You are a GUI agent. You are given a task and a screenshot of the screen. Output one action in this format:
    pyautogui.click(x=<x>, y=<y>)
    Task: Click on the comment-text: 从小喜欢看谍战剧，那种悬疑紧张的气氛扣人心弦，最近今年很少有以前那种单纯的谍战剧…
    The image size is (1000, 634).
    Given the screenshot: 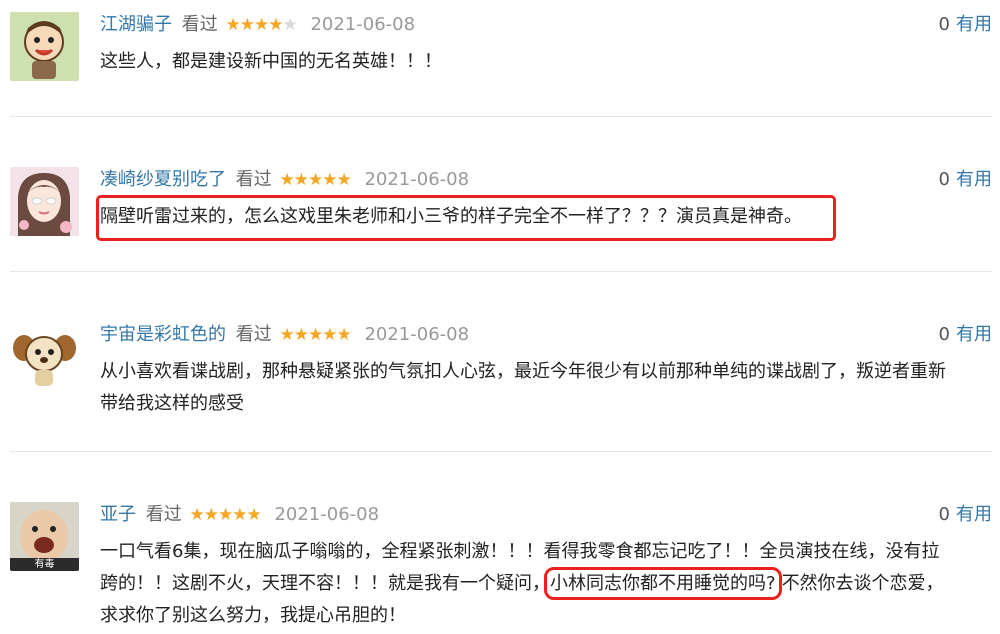 What is the action you would take?
    pyautogui.click(x=548, y=388)
    